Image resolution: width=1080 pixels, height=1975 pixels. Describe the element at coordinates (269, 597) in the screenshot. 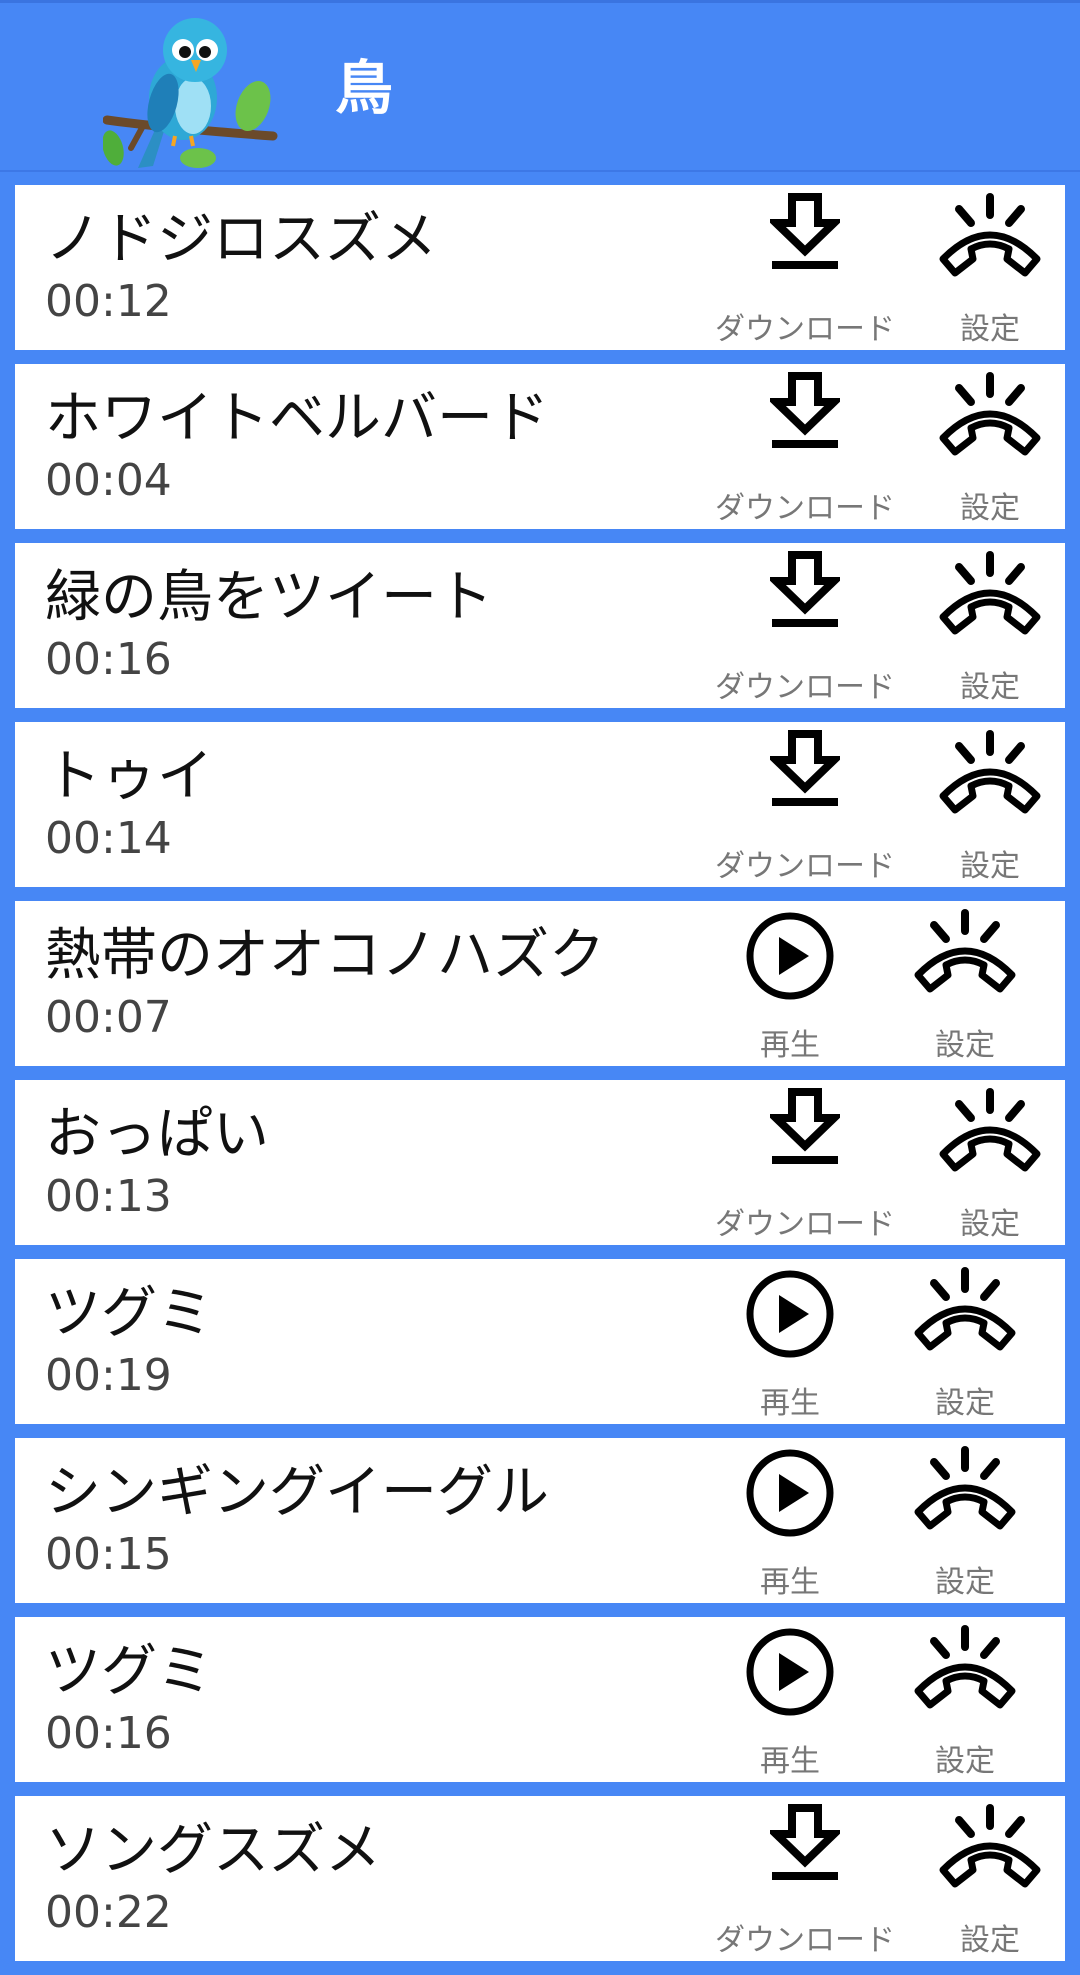

I see `item-title: 緑の鳥をツイート` at that location.